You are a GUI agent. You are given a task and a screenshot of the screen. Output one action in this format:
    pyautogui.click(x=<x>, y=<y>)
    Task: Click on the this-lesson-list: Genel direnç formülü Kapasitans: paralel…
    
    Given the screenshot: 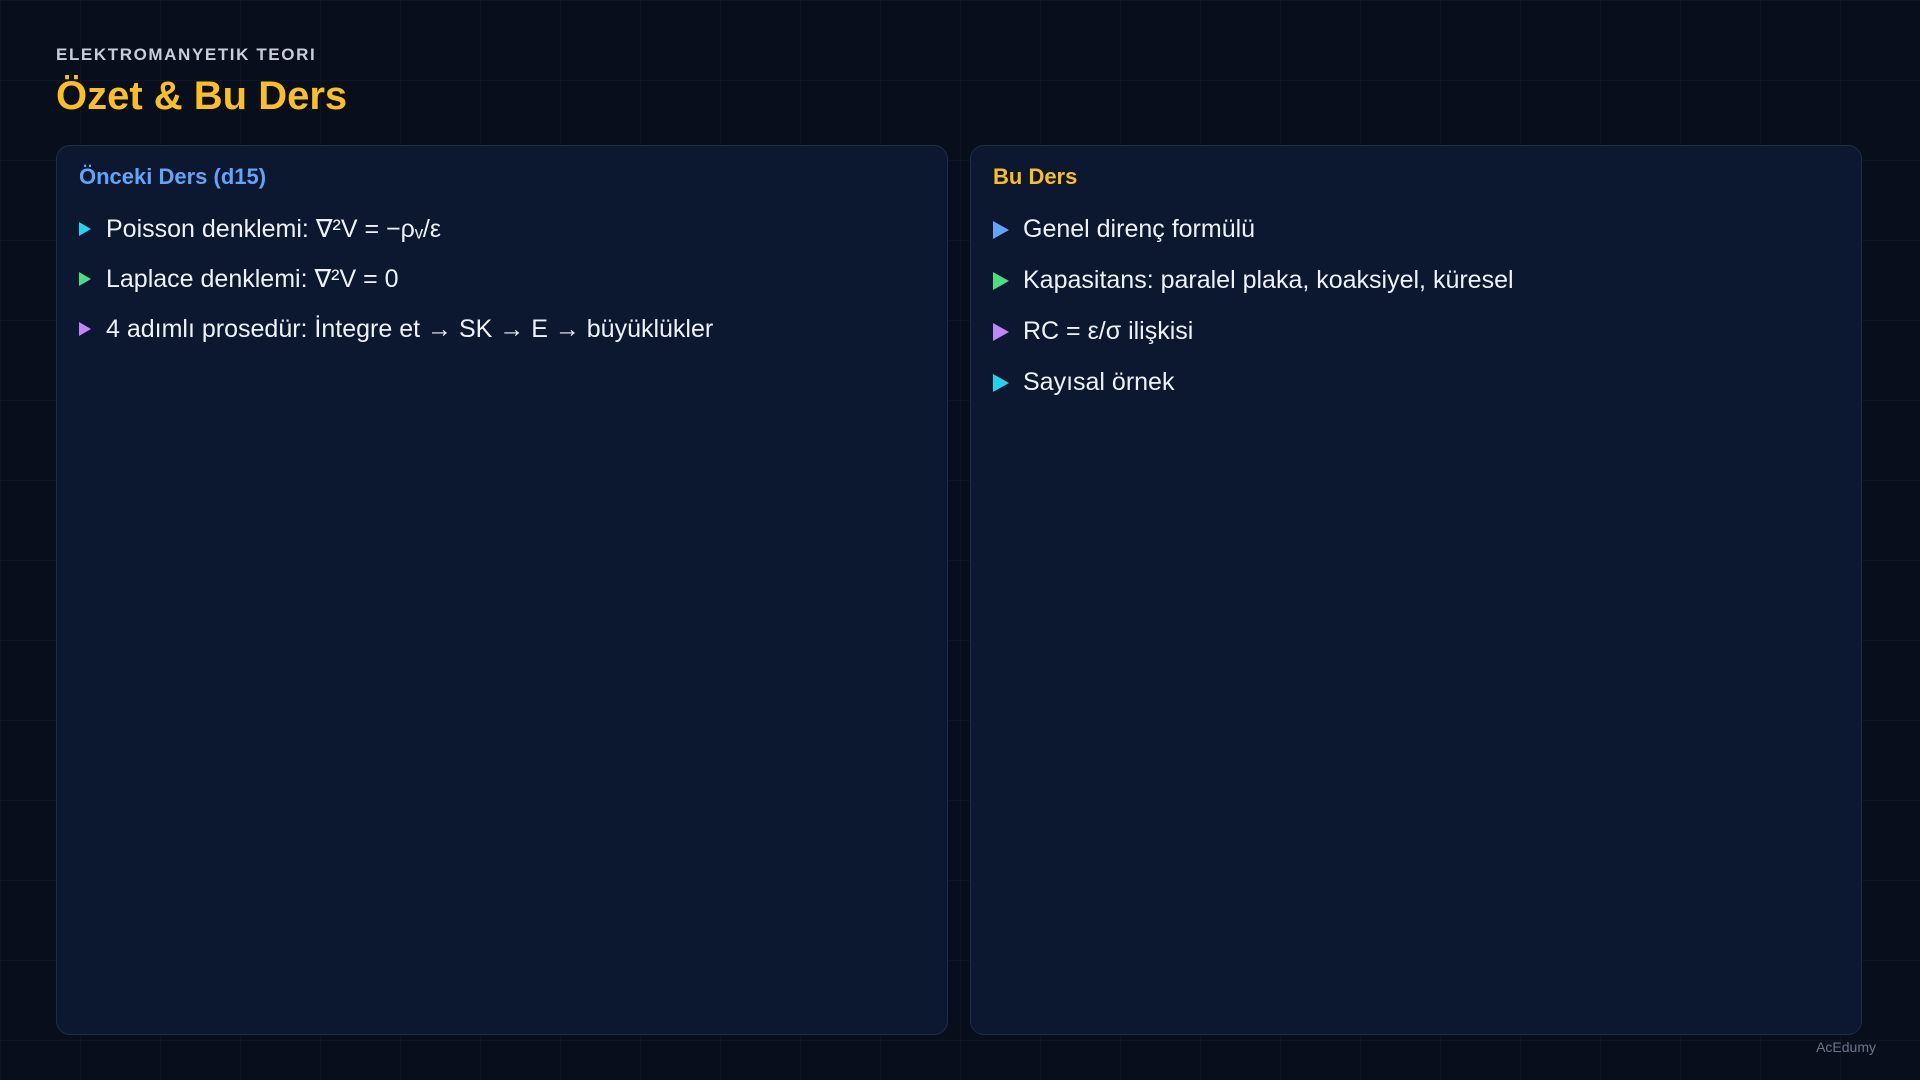 What is the action you would take?
    pyautogui.click(x=1416, y=306)
    